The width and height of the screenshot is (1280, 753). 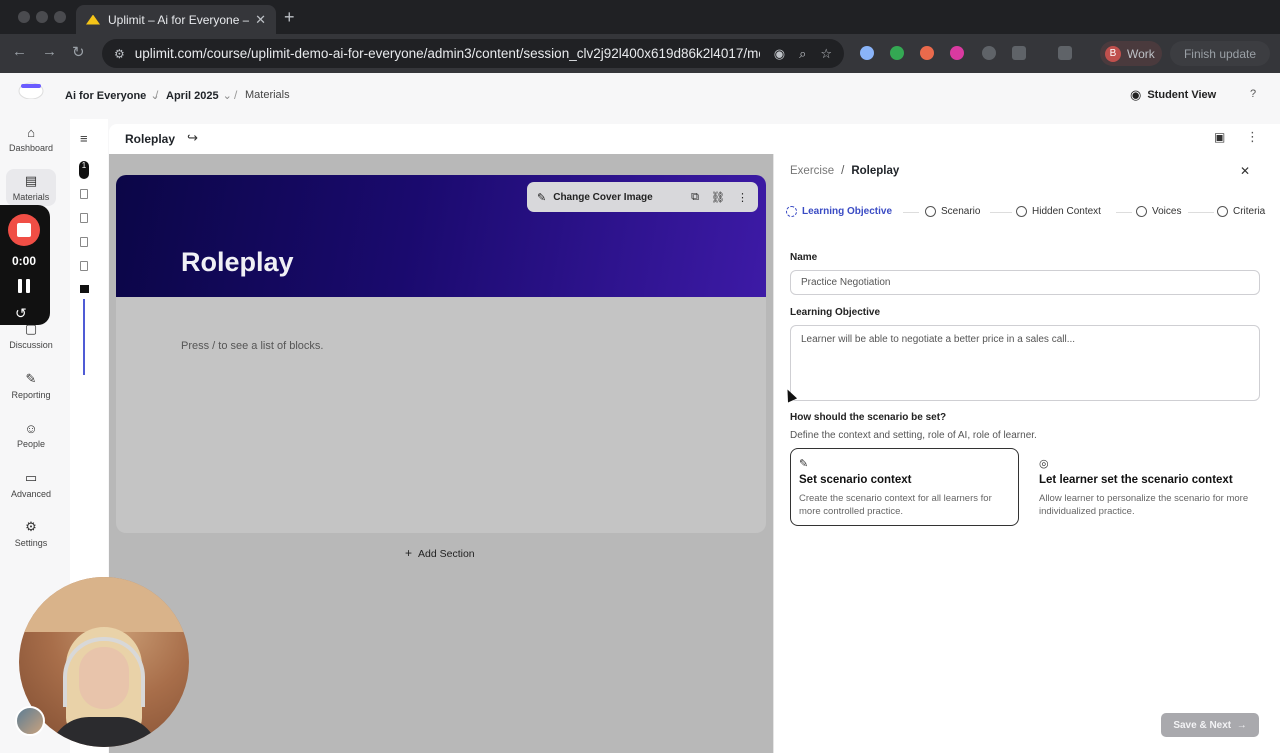 I want to click on lens-icon: ◉, so click(x=779, y=54).